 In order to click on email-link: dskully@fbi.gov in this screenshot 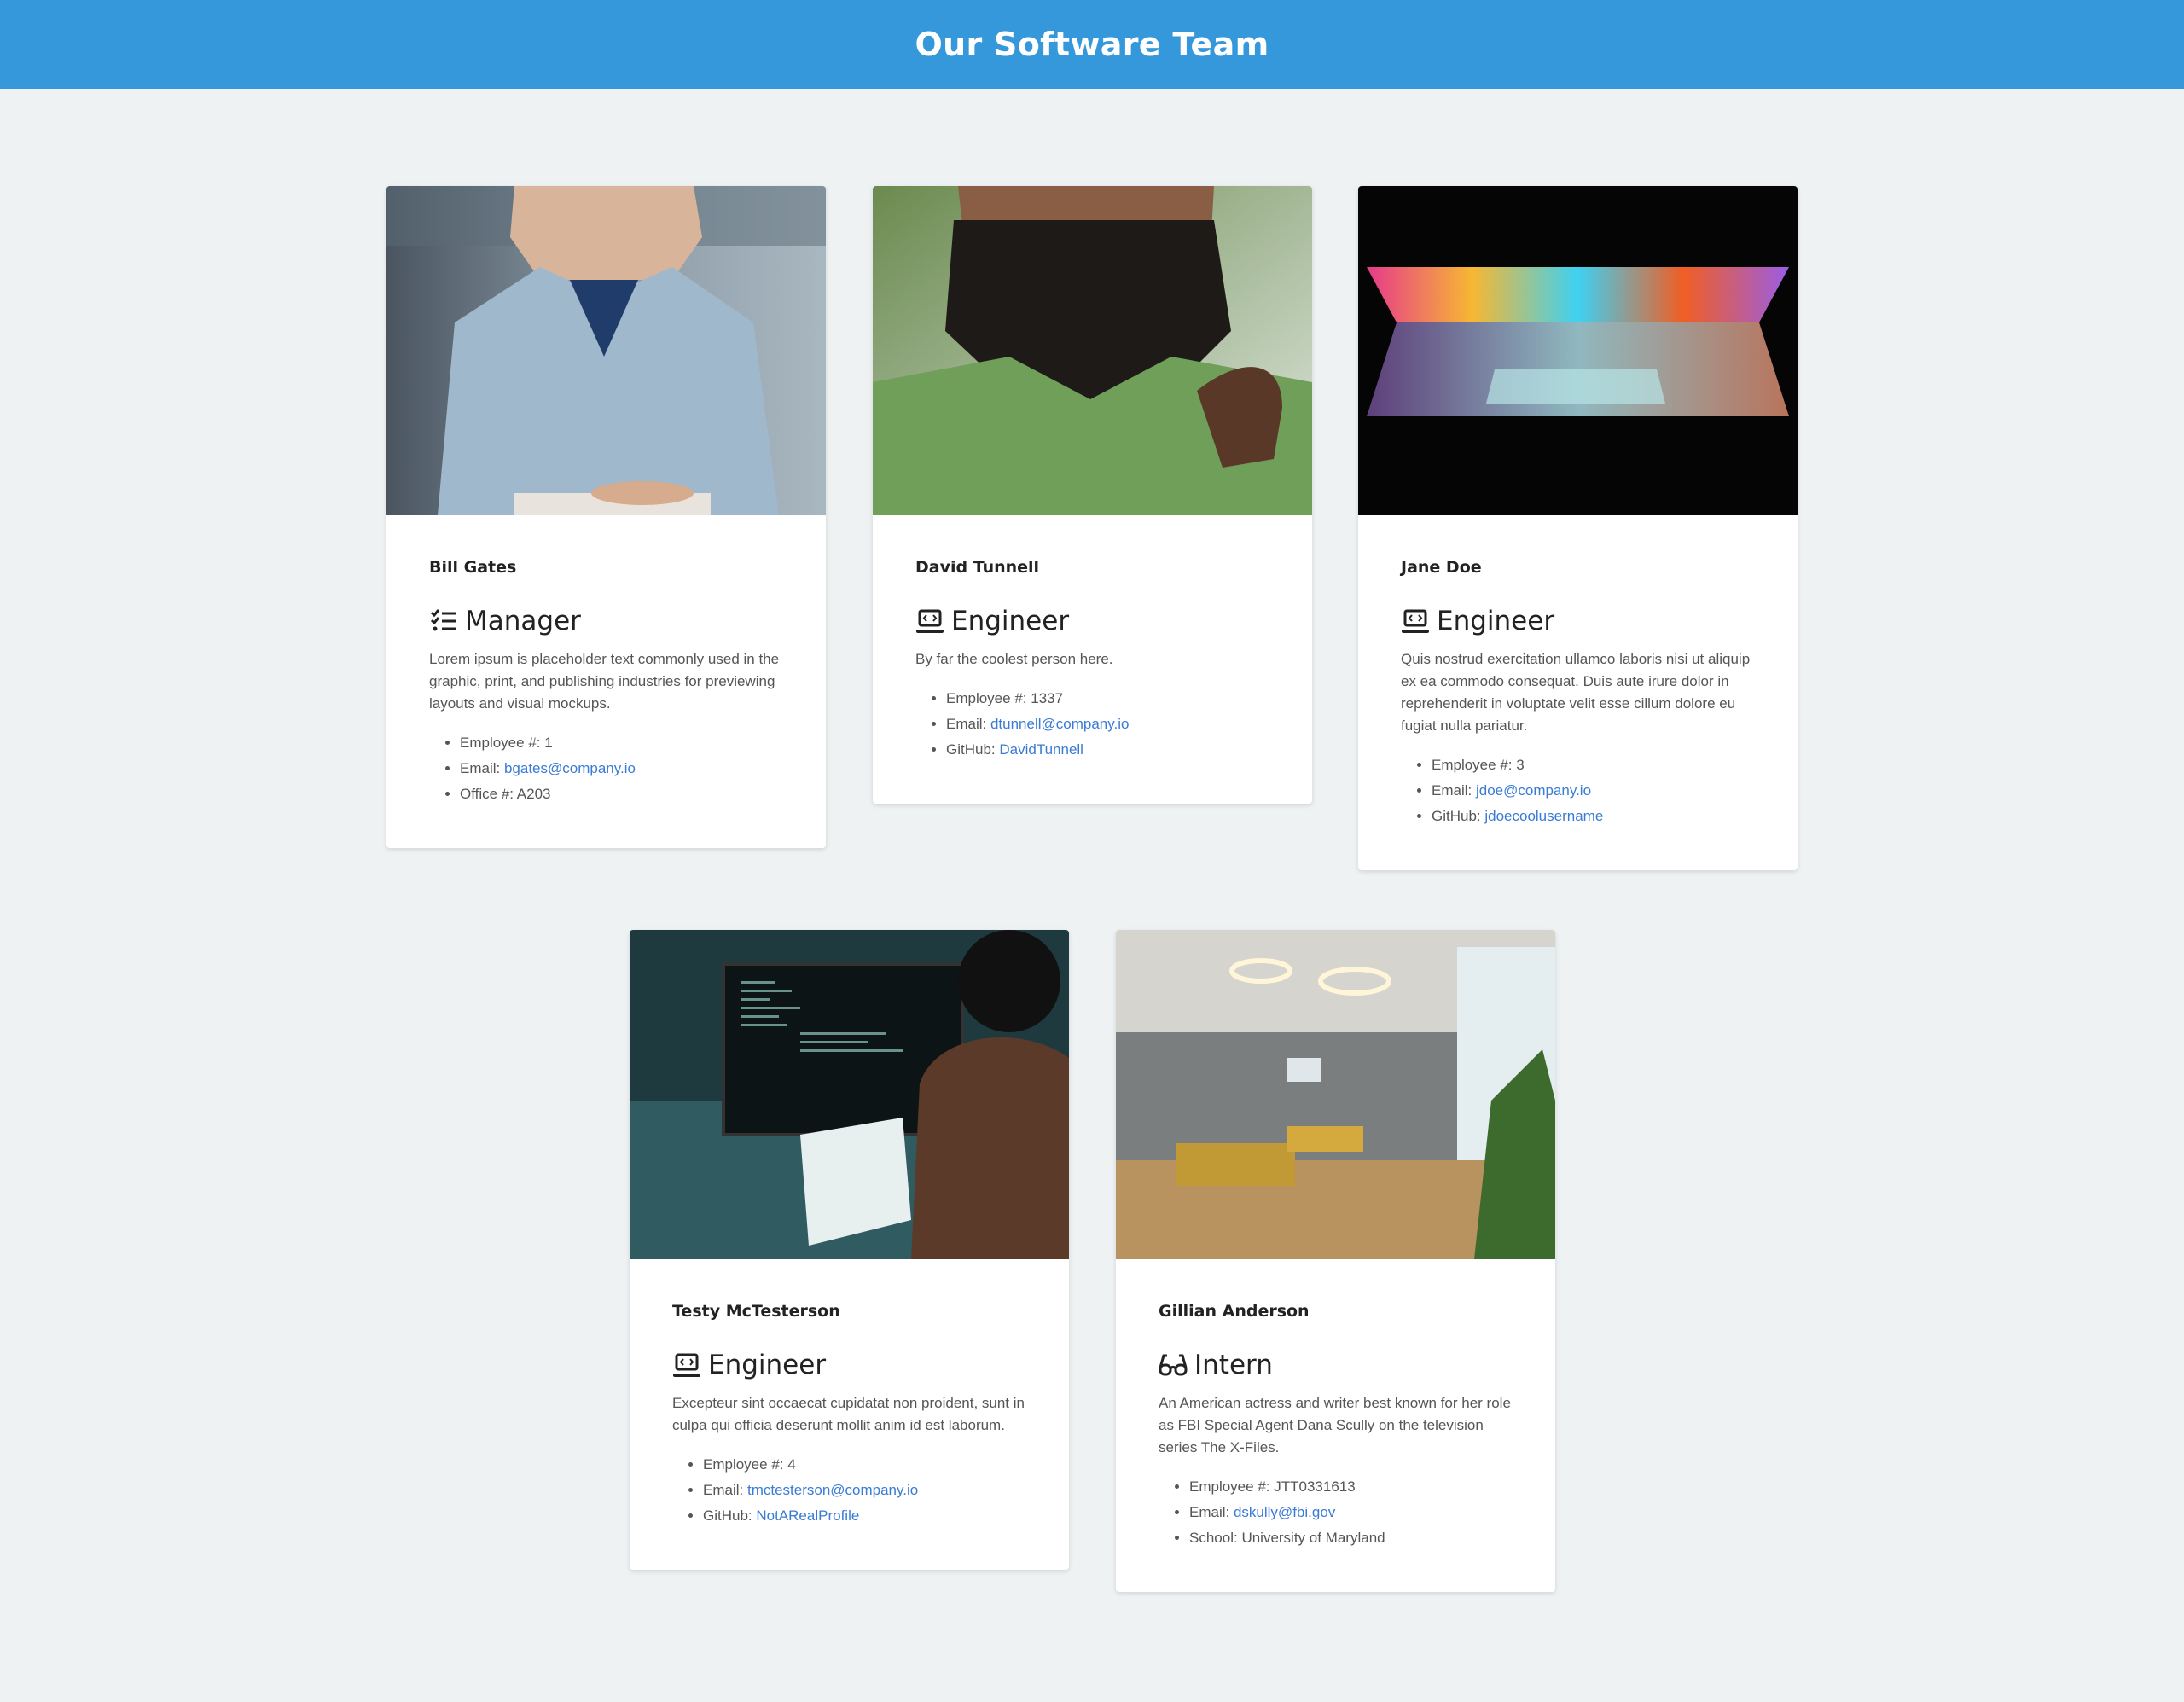, I will do `click(1284, 1512)`.